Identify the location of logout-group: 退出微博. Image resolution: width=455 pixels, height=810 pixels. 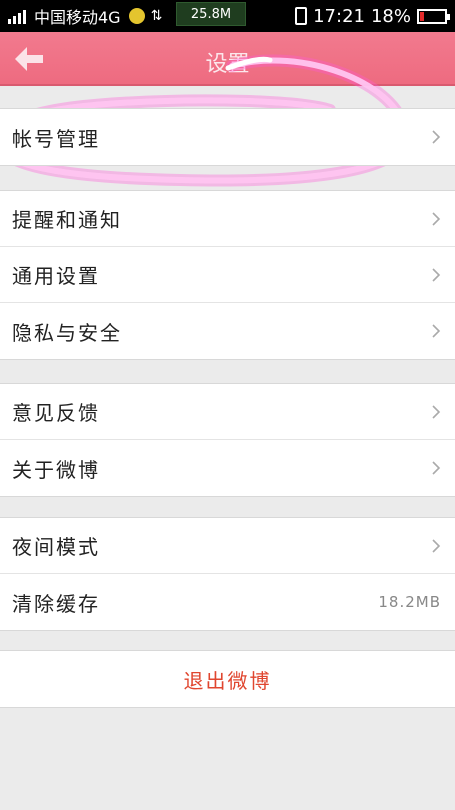
(227, 679).